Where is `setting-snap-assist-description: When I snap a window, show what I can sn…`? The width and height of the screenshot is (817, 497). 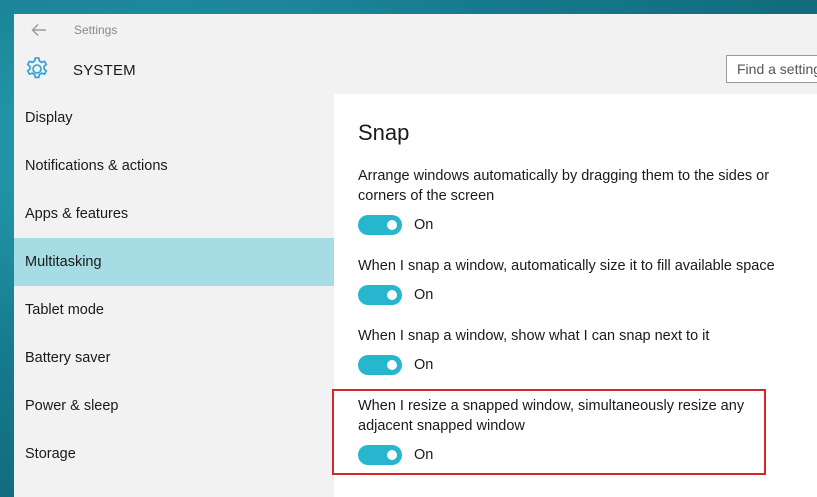
setting-snap-assist-description: When I snap a window, show what I can sn… is located at coordinates (580, 336).